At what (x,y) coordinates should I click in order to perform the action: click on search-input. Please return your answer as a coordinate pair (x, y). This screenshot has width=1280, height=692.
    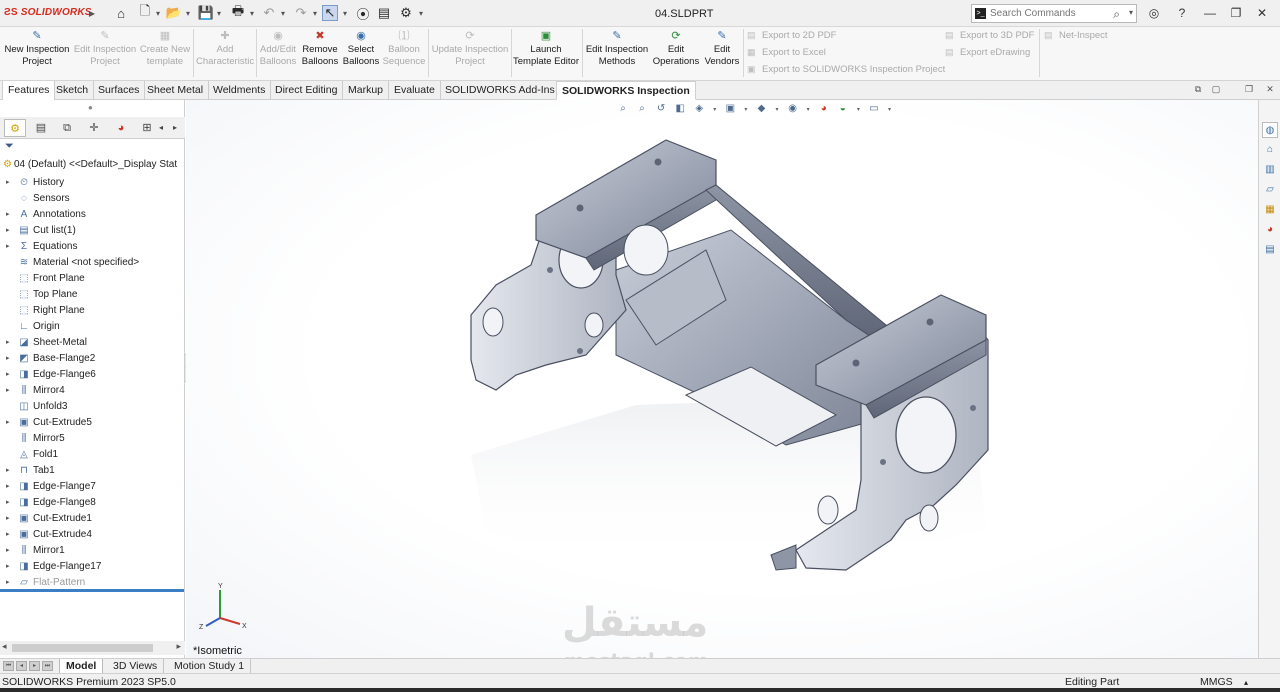
    Looking at the image, I should click on (1045, 13).